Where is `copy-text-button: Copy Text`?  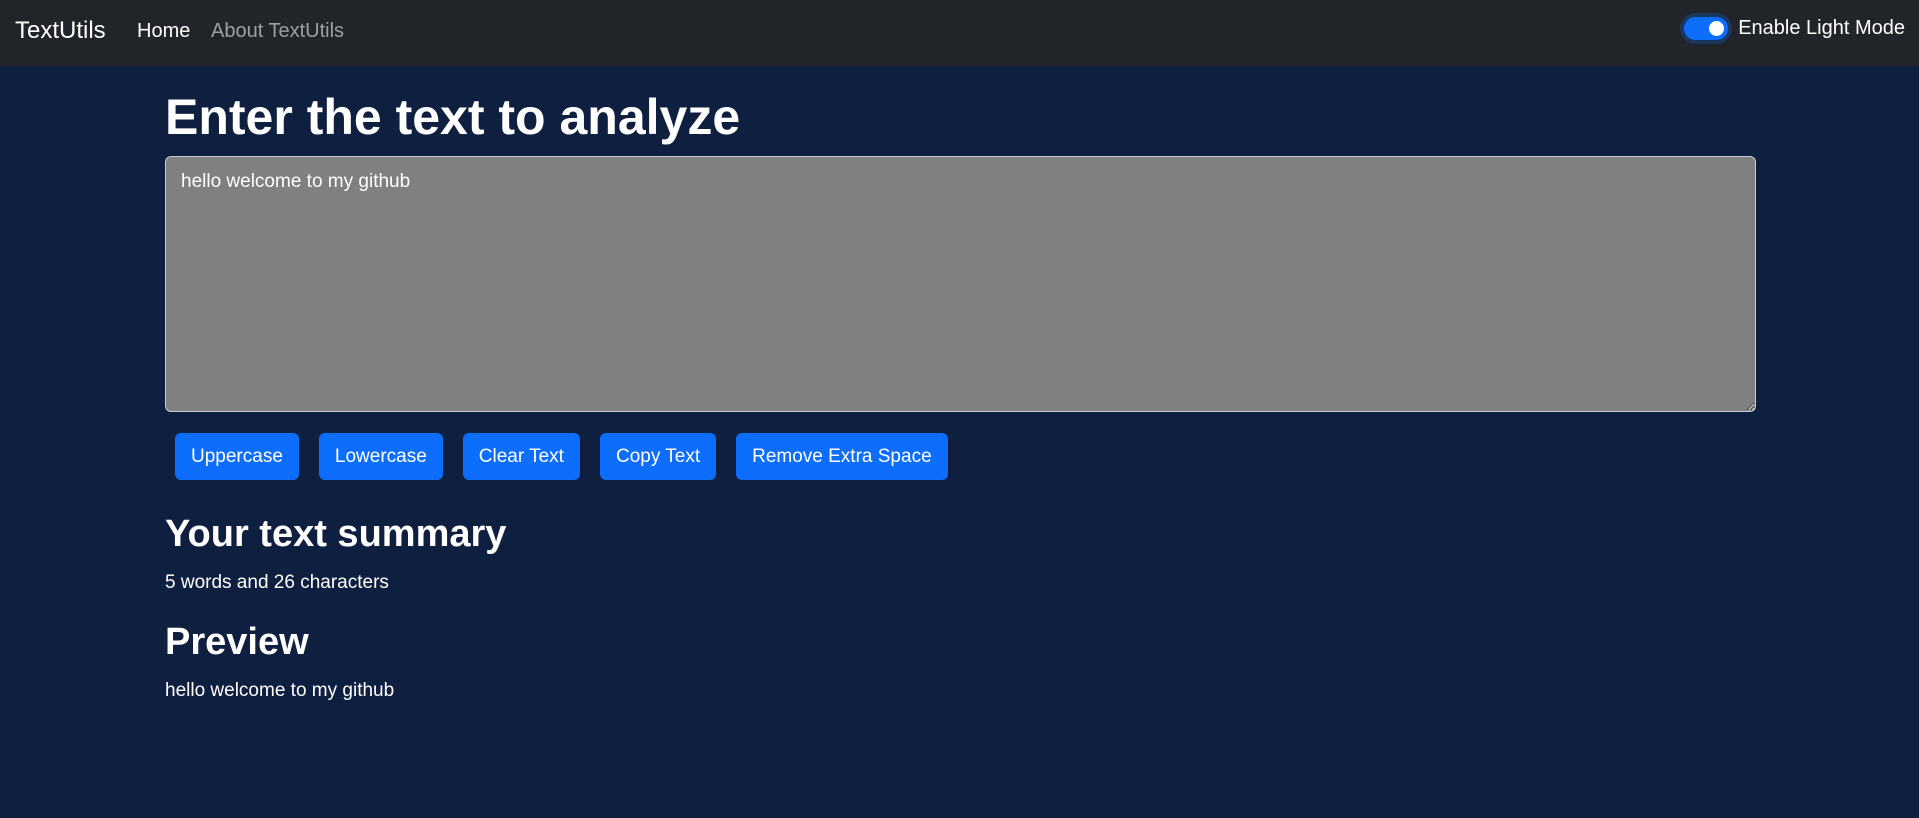 copy-text-button: Copy Text is located at coordinates (658, 456).